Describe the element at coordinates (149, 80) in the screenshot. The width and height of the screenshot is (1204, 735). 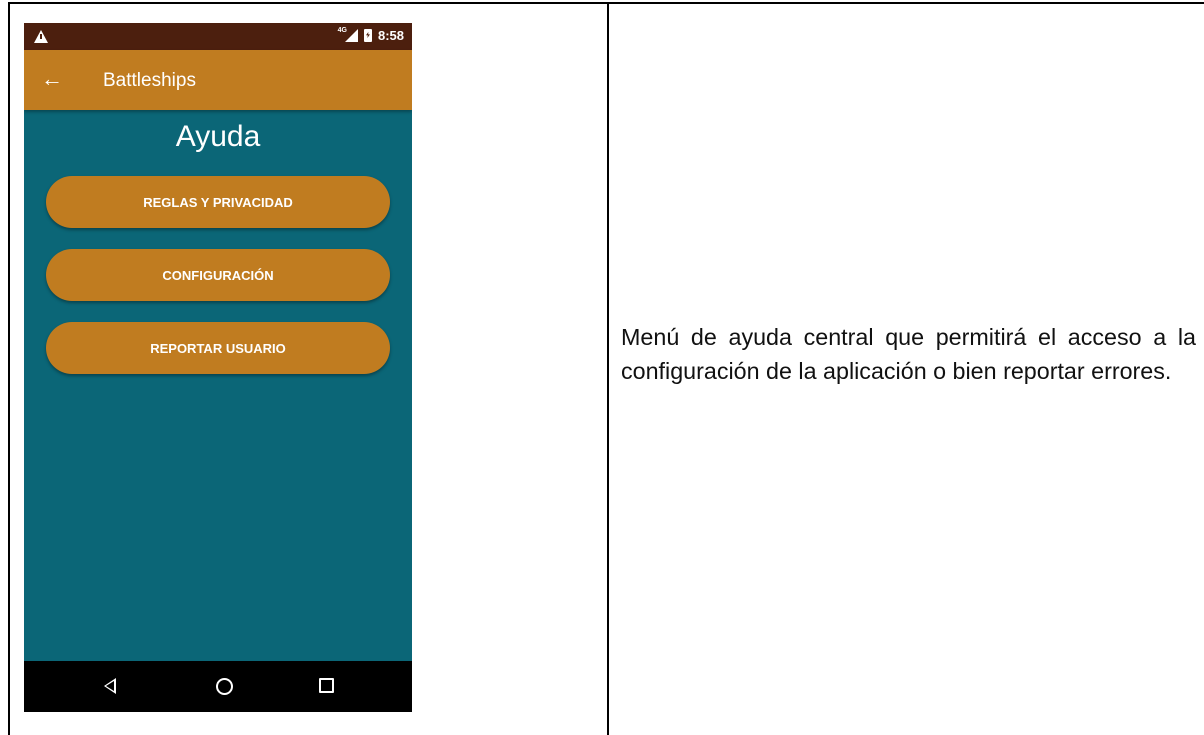
I see `app-title: Battleships` at that location.